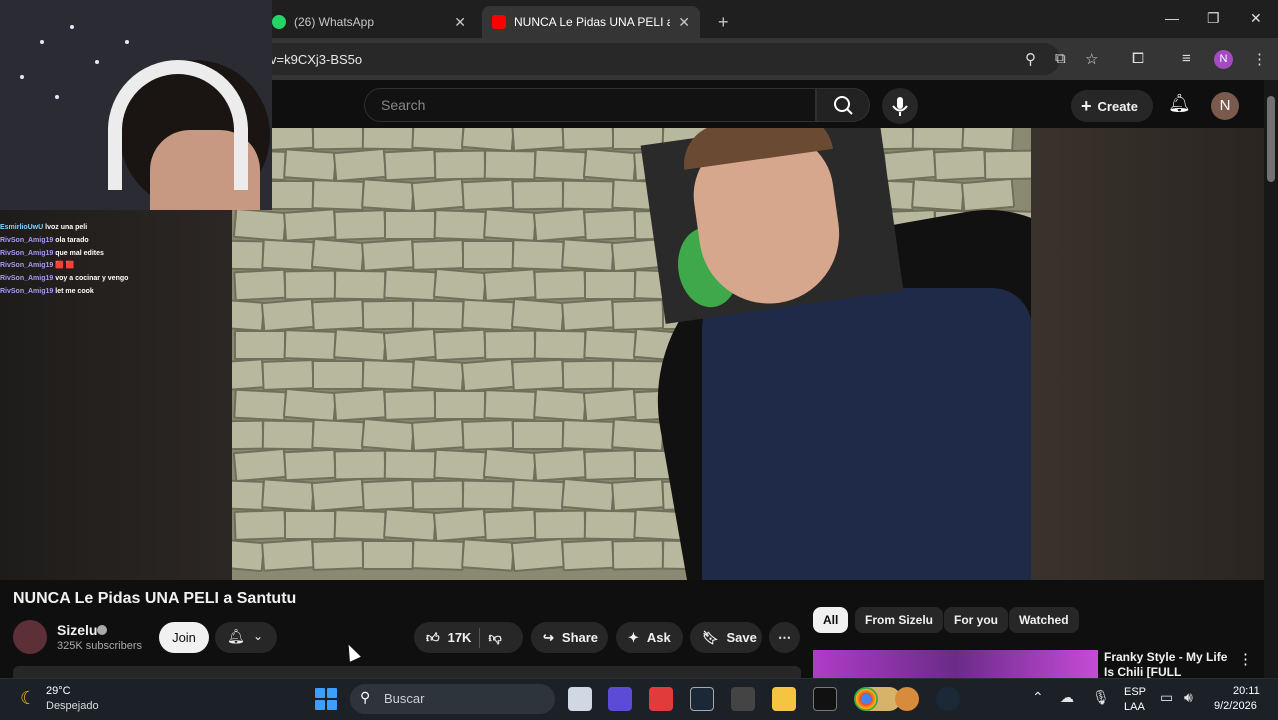 The image size is (1278, 720). I want to click on media-control-icon: ≡, so click(1186, 58).